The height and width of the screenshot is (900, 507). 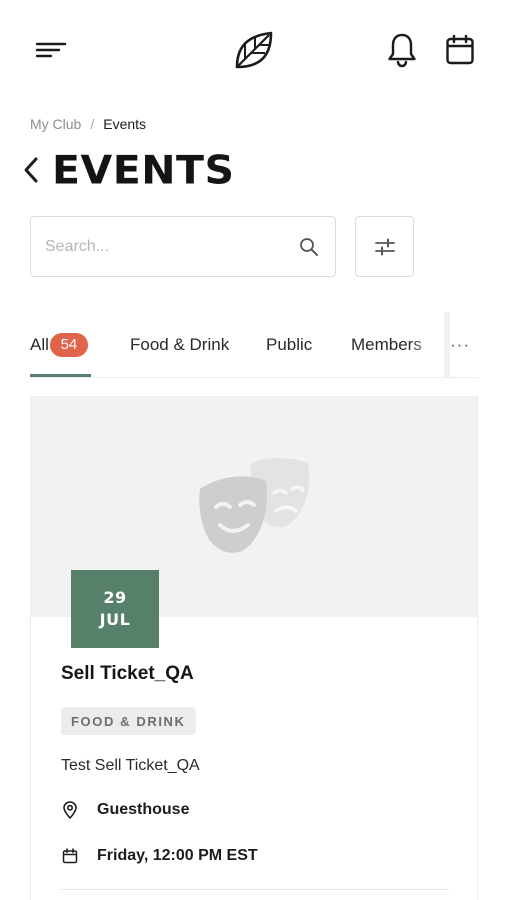 What do you see at coordinates (115, 609) in the screenshot?
I see `event-date-badge: 29 JUL` at bounding box center [115, 609].